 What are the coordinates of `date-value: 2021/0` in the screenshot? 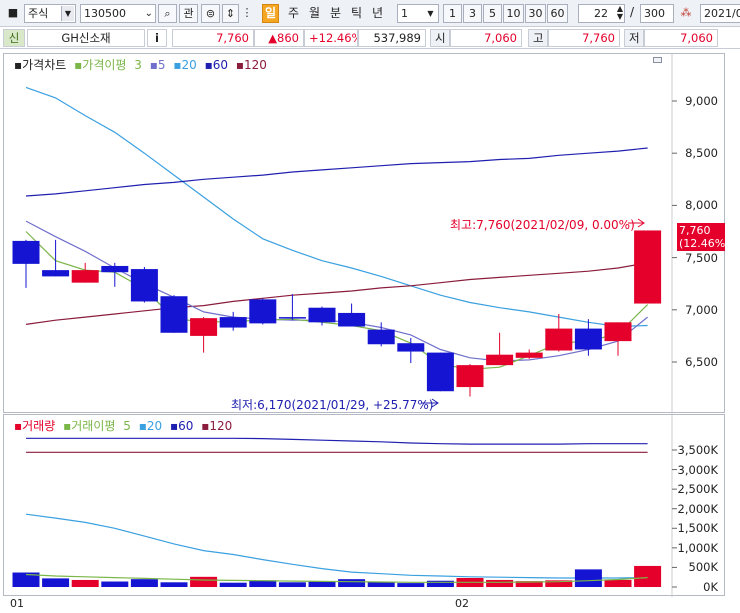 It's located at (722, 13).